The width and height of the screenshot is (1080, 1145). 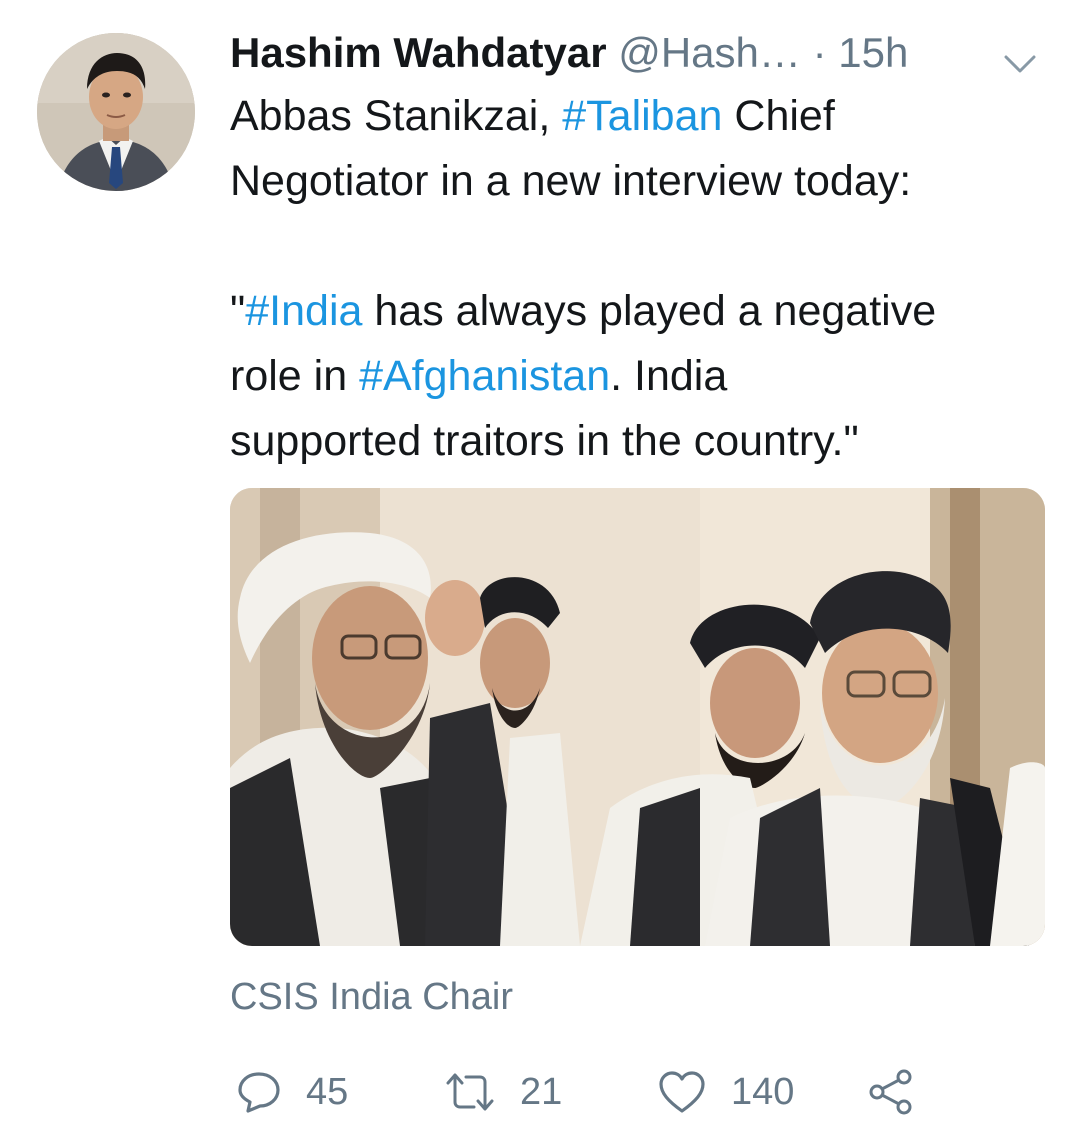 What do you see at coordinates (544, 441) in the screenshot?
I see `quote-line: supported traitors in the country."` at bounding box center [544, 441].